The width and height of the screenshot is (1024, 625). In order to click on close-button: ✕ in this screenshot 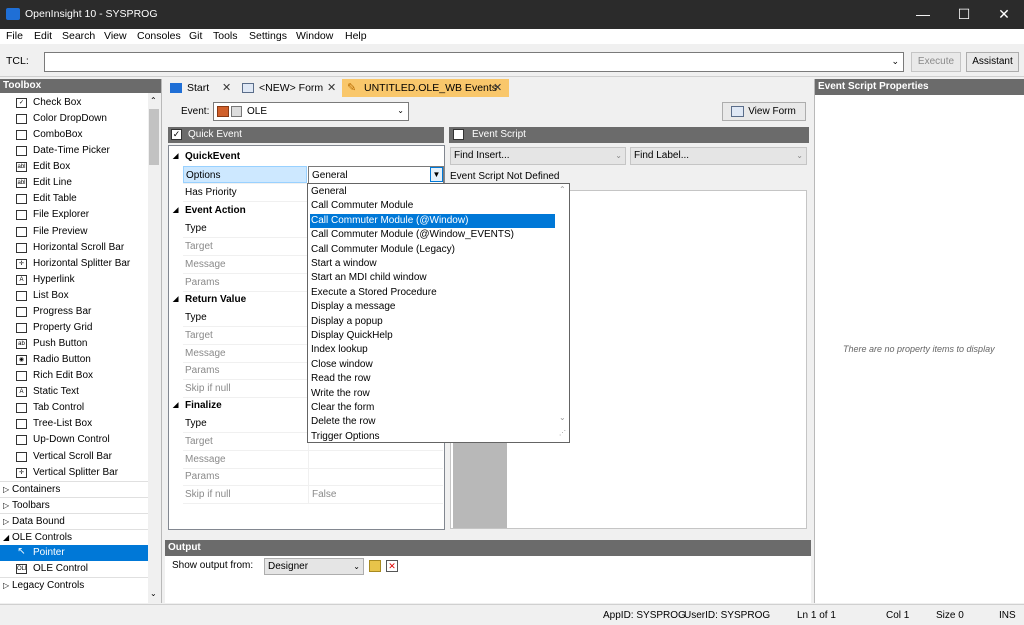, I will do `click(1004, 14)`.